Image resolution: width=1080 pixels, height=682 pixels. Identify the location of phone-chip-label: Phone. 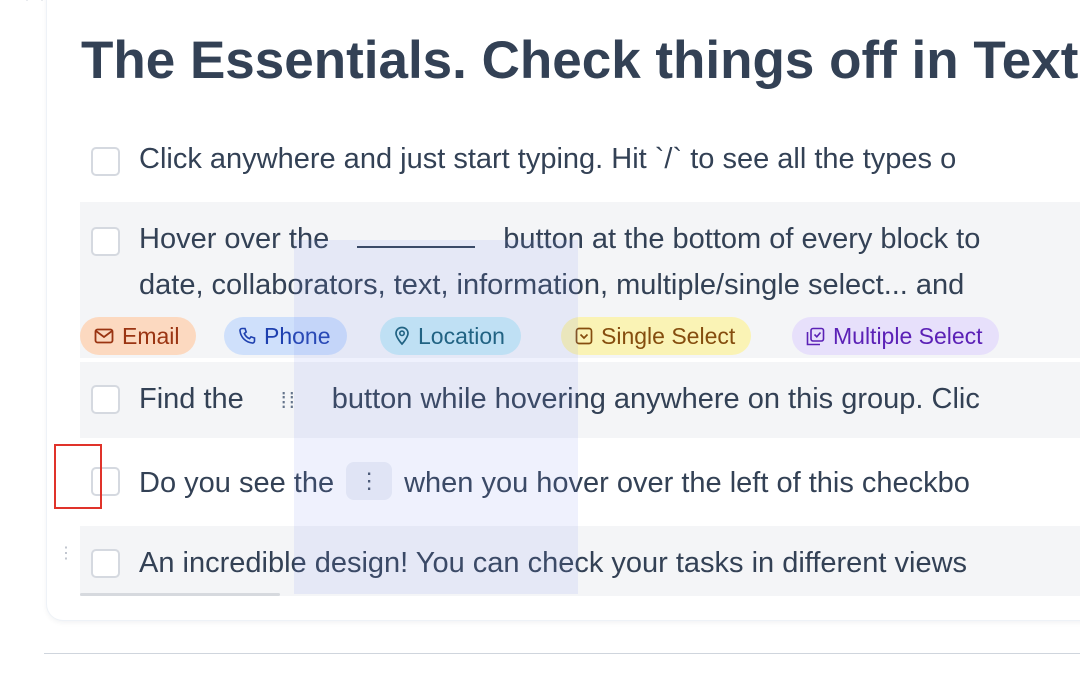
(297, 335).